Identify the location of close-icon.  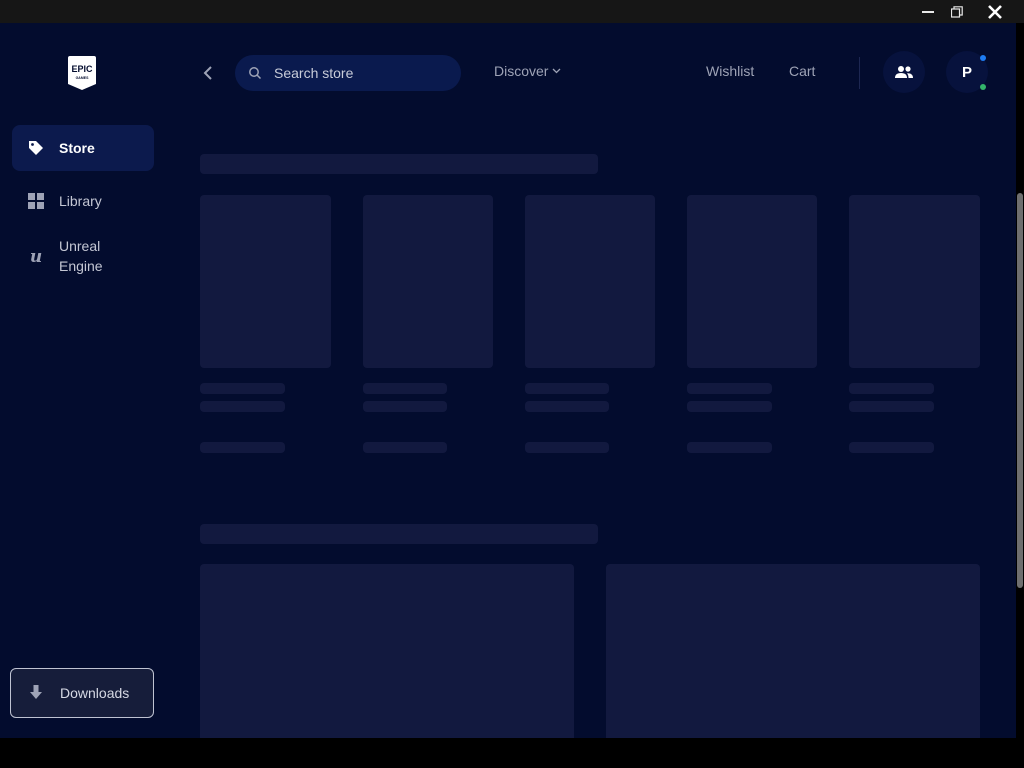
(995, 11).